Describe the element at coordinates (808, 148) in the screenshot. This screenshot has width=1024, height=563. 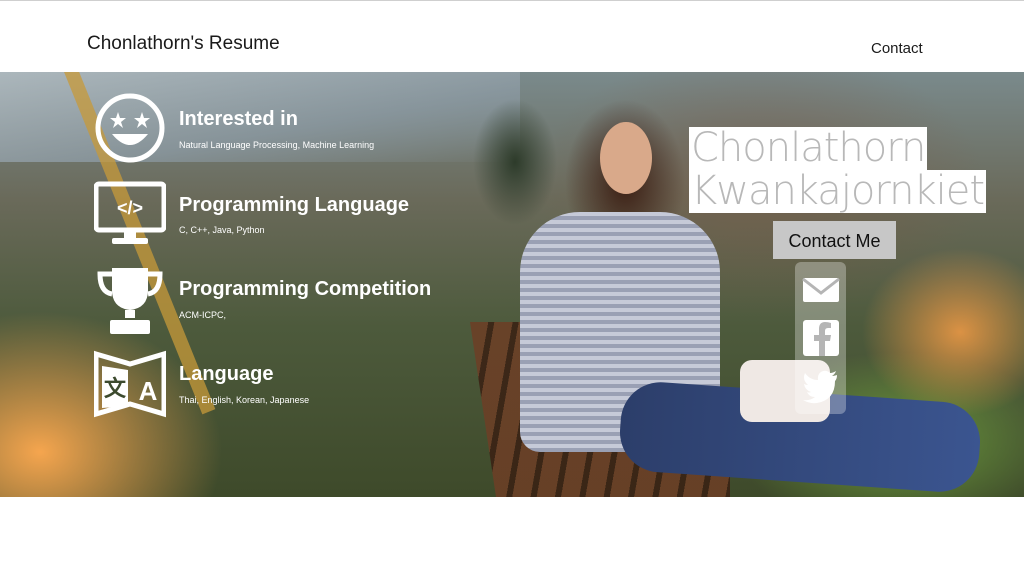
I see `name-first: Chonlathorn` at that location.